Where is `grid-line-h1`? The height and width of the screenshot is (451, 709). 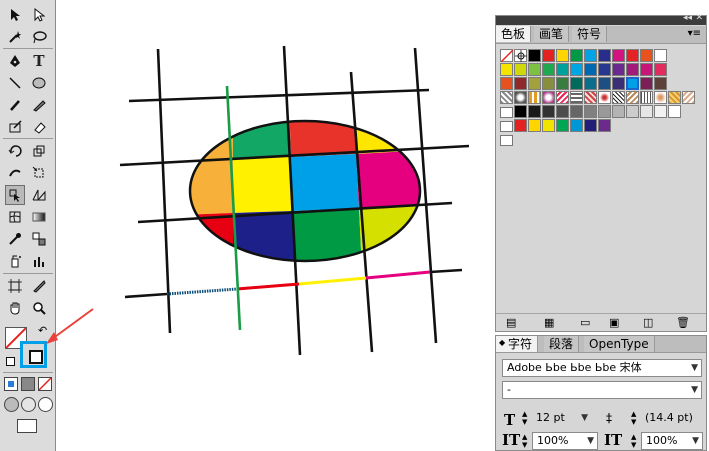 grid-line-h1 is located at coordinates (279, 95).